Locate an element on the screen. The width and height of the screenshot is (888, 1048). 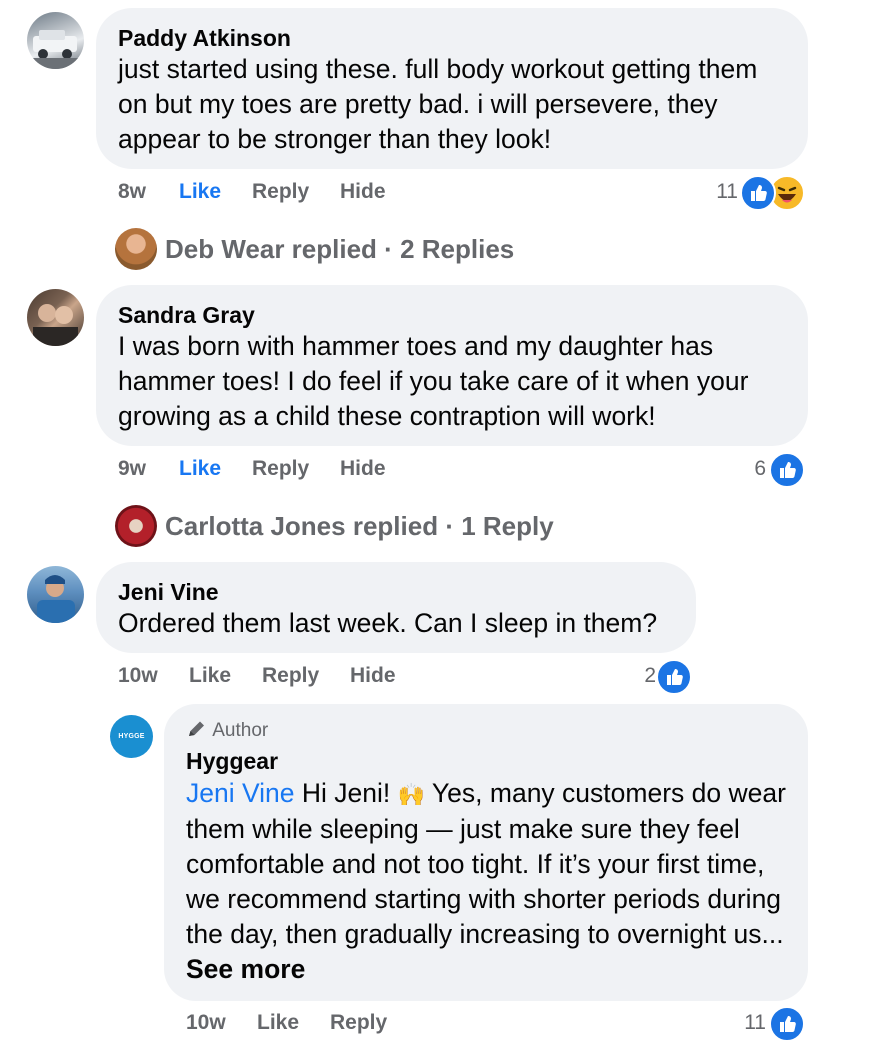
raising-hands-icon: 🙌 is located at coordinates (411, 794).